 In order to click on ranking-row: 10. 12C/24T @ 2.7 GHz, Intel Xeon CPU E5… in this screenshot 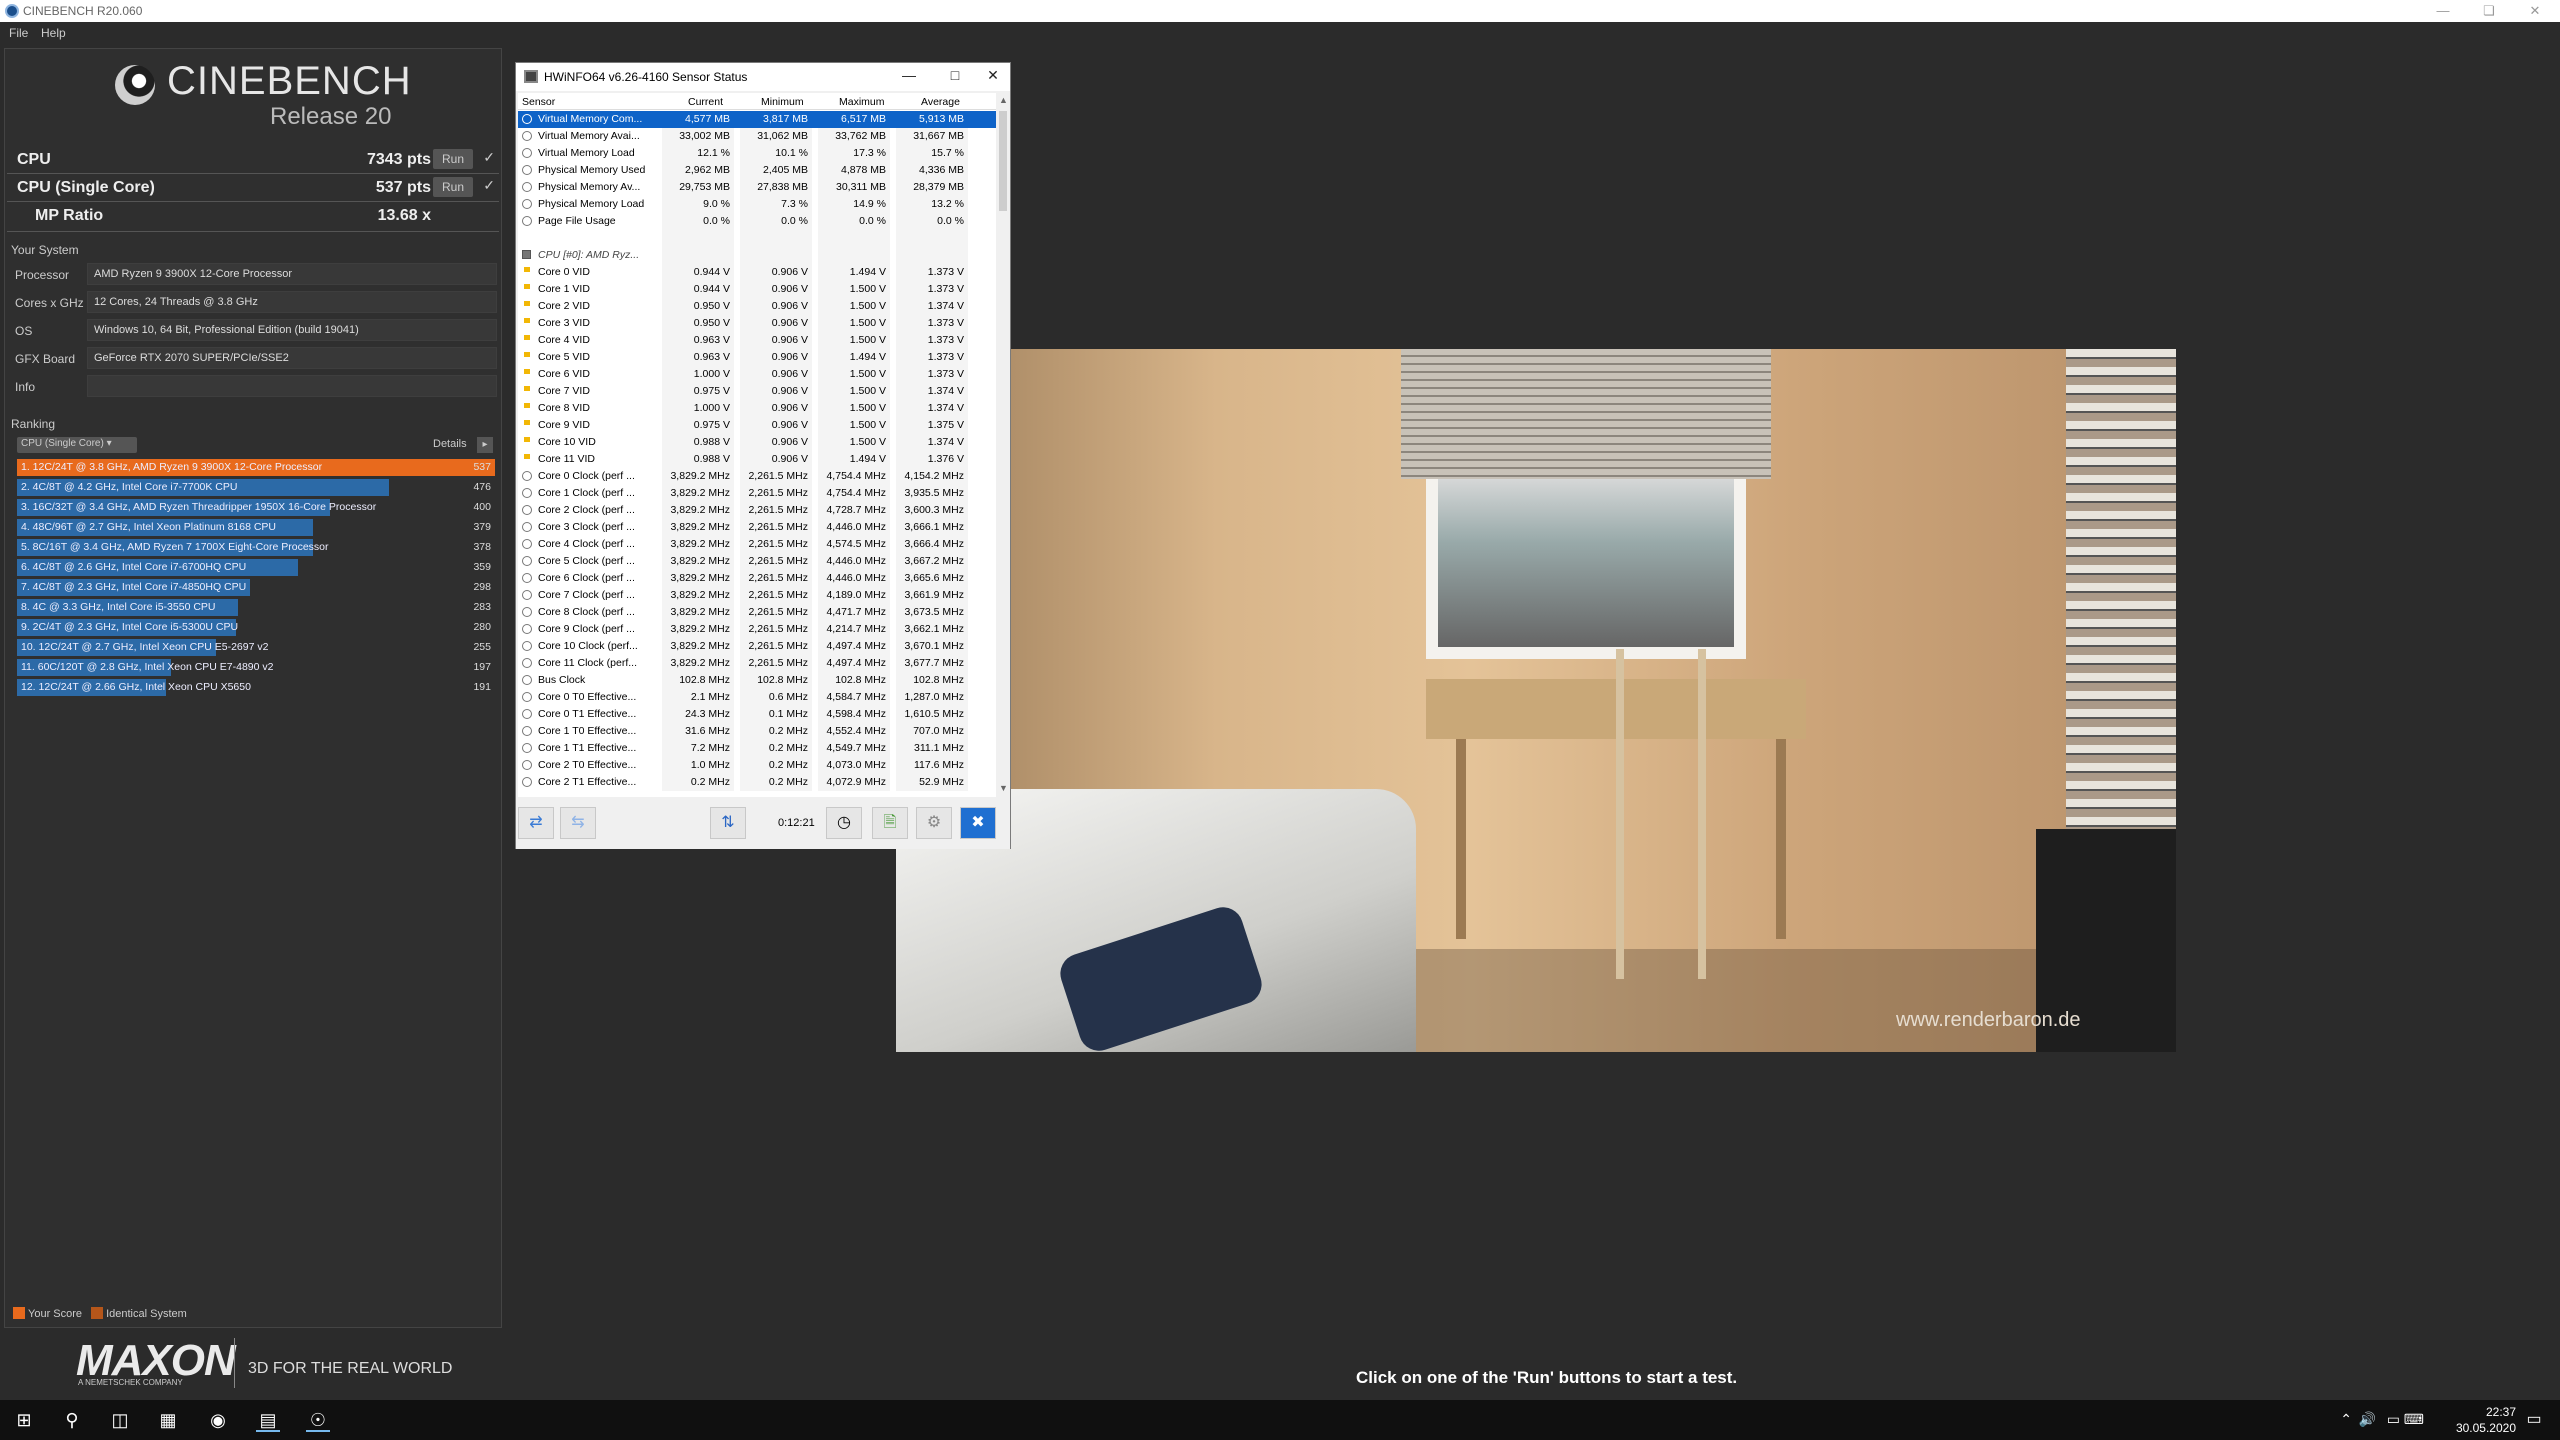, I will do `click(256, 647)`.